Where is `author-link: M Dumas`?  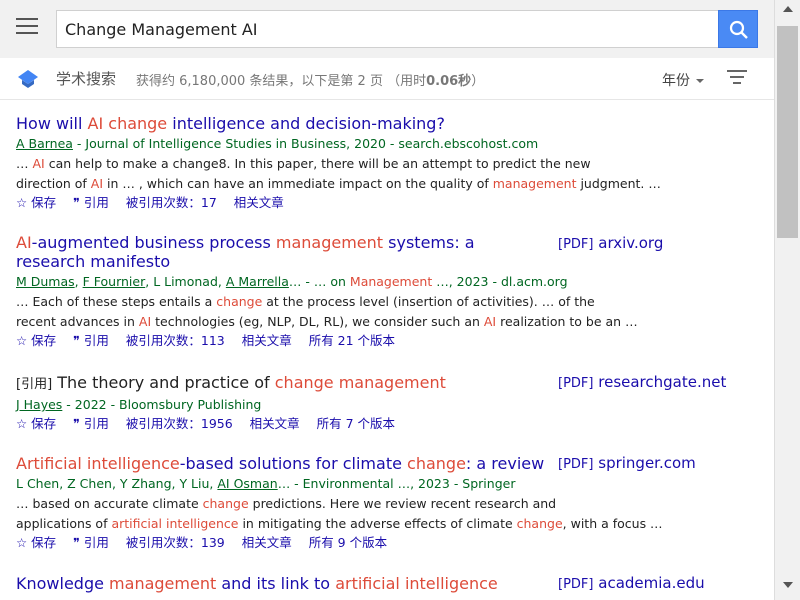
author-link: M Dumas is located at coordinates (45, 281).